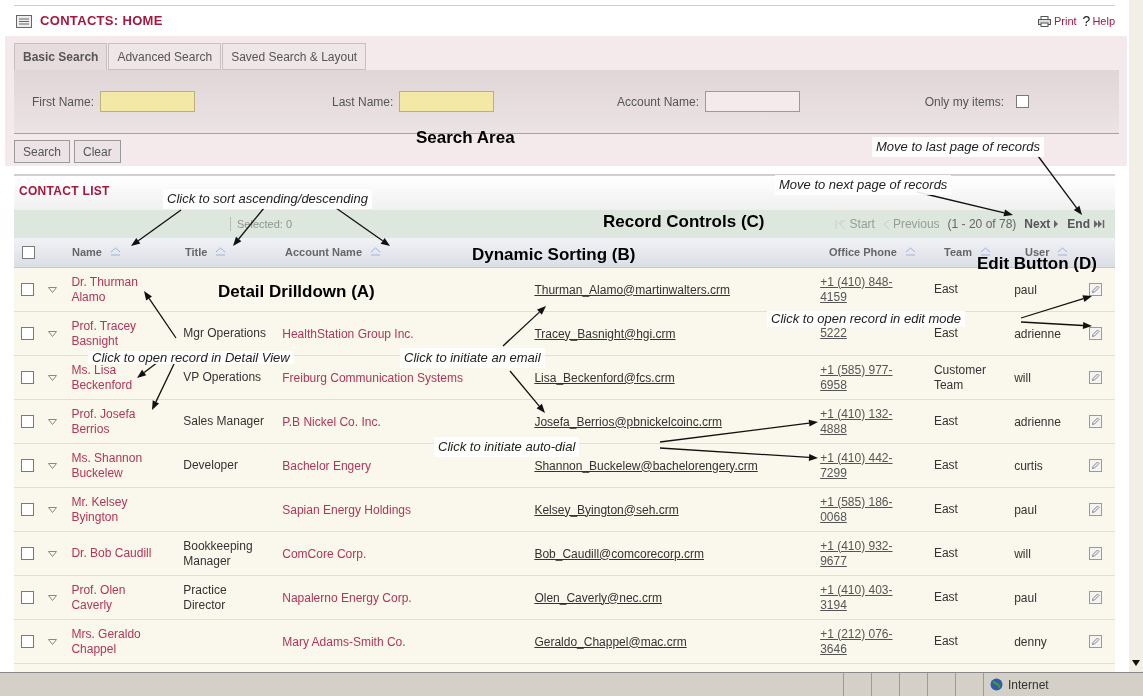 The image size is (1143, 696). Describe the element at coordinates (119, 641) in the screenshot. I see `contact-name-link: Mrs. Geraldo Chappel` at that location.